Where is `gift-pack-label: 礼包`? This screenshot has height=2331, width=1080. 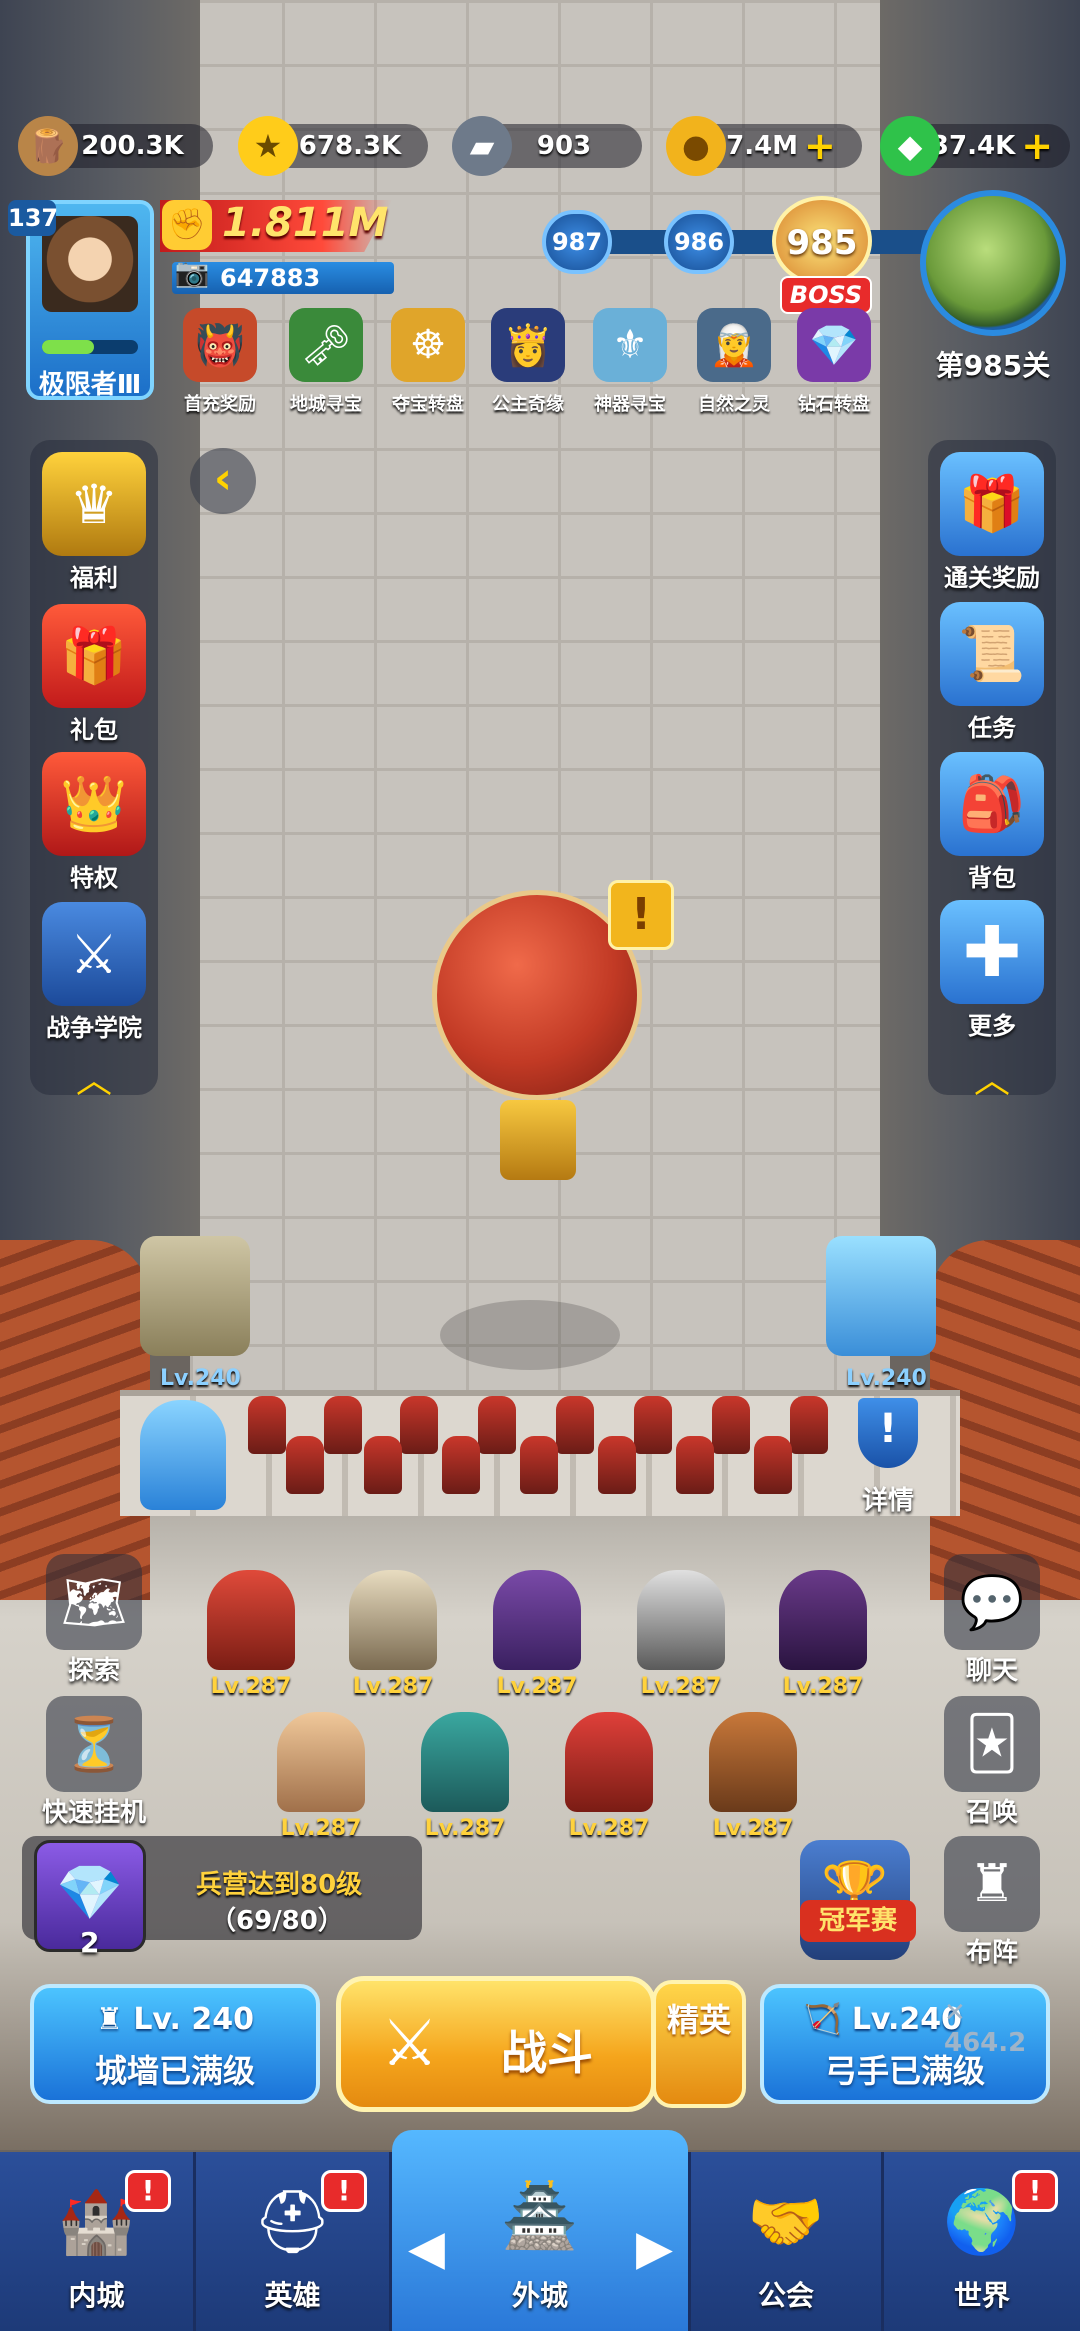
gift-pack-label: 礼包 is located at coordinates (94, 730).